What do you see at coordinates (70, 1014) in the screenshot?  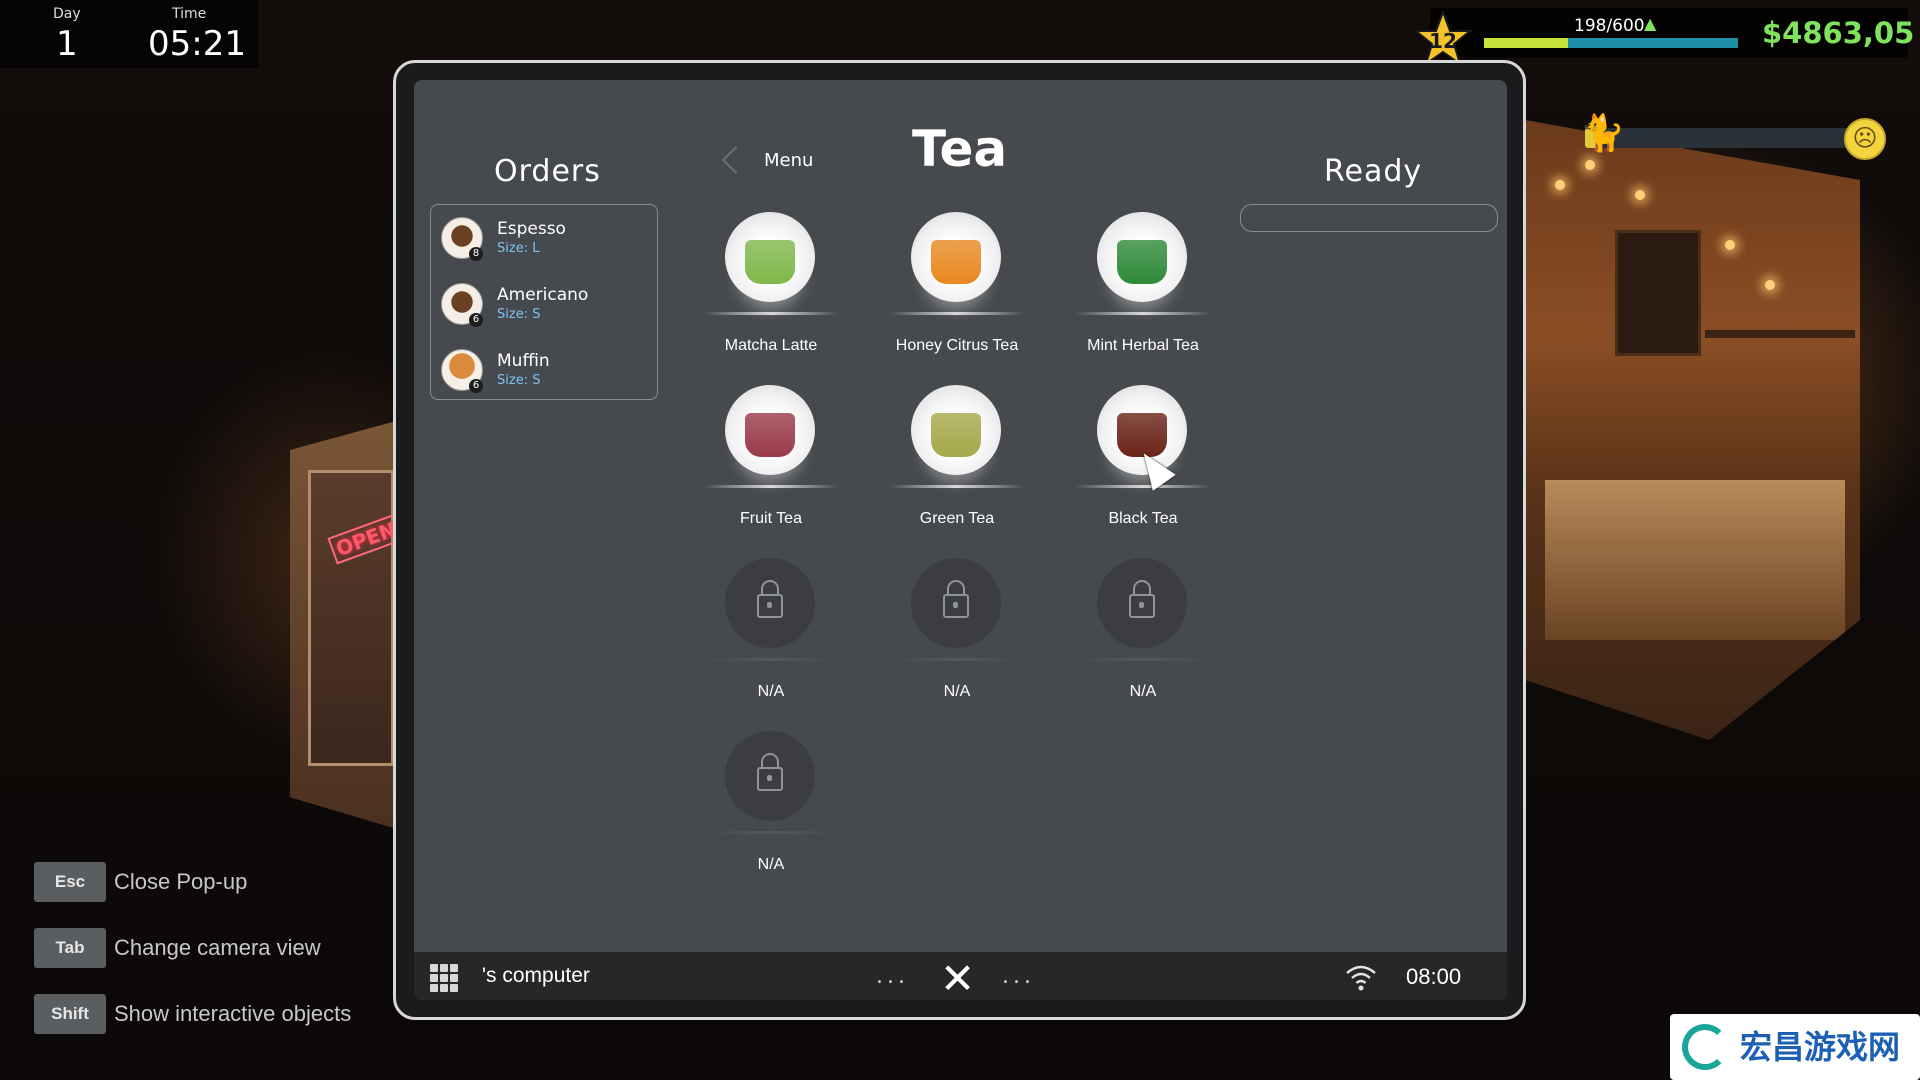 I see `key-shift: Shift` at bounding box center [70, 1014].